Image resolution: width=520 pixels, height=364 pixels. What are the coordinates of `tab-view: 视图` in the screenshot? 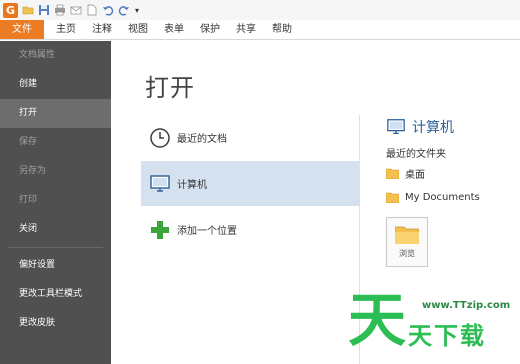 It's located at (138, 29).